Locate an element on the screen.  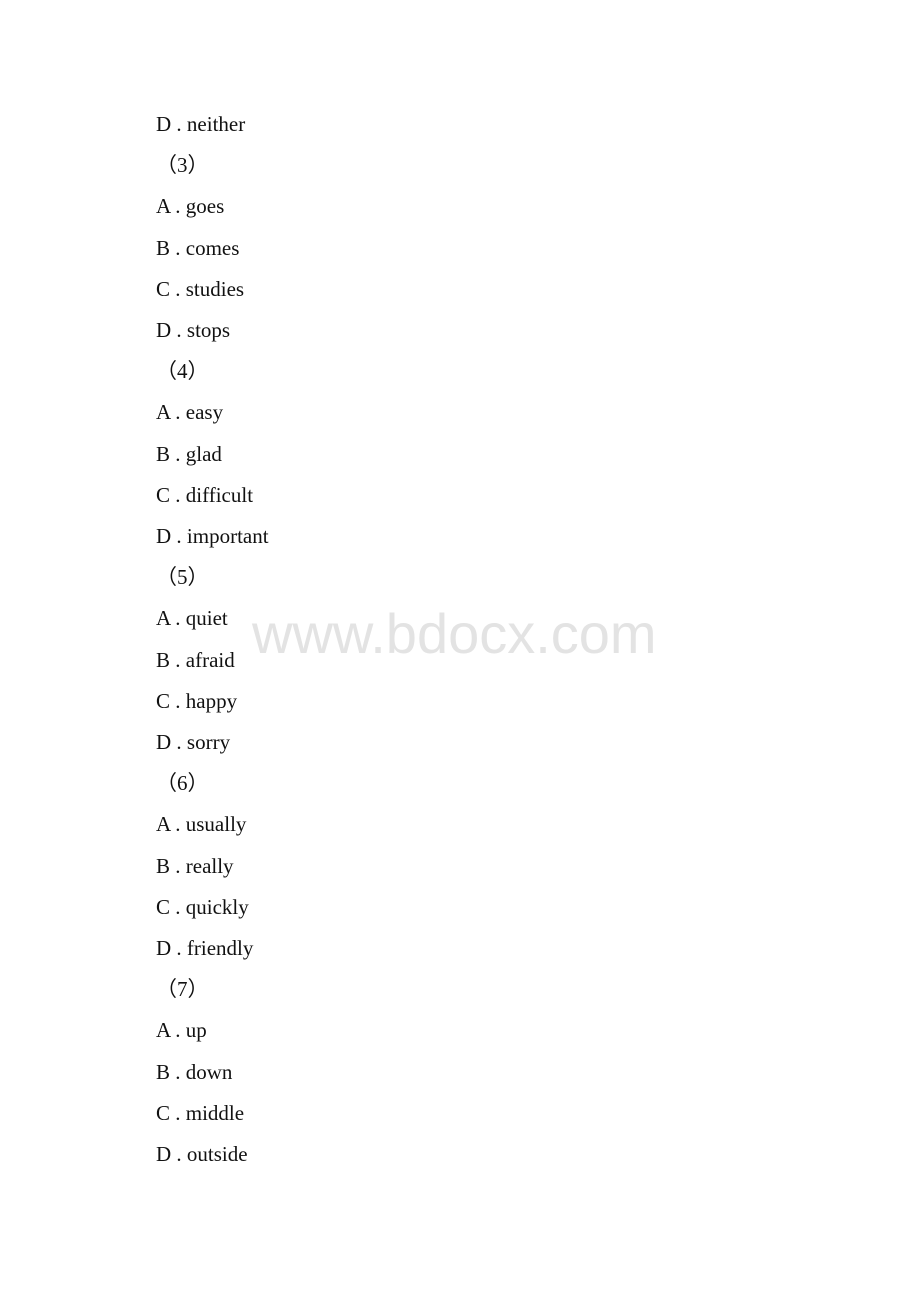
question-number: （5） is located at coordinates (182, 577).